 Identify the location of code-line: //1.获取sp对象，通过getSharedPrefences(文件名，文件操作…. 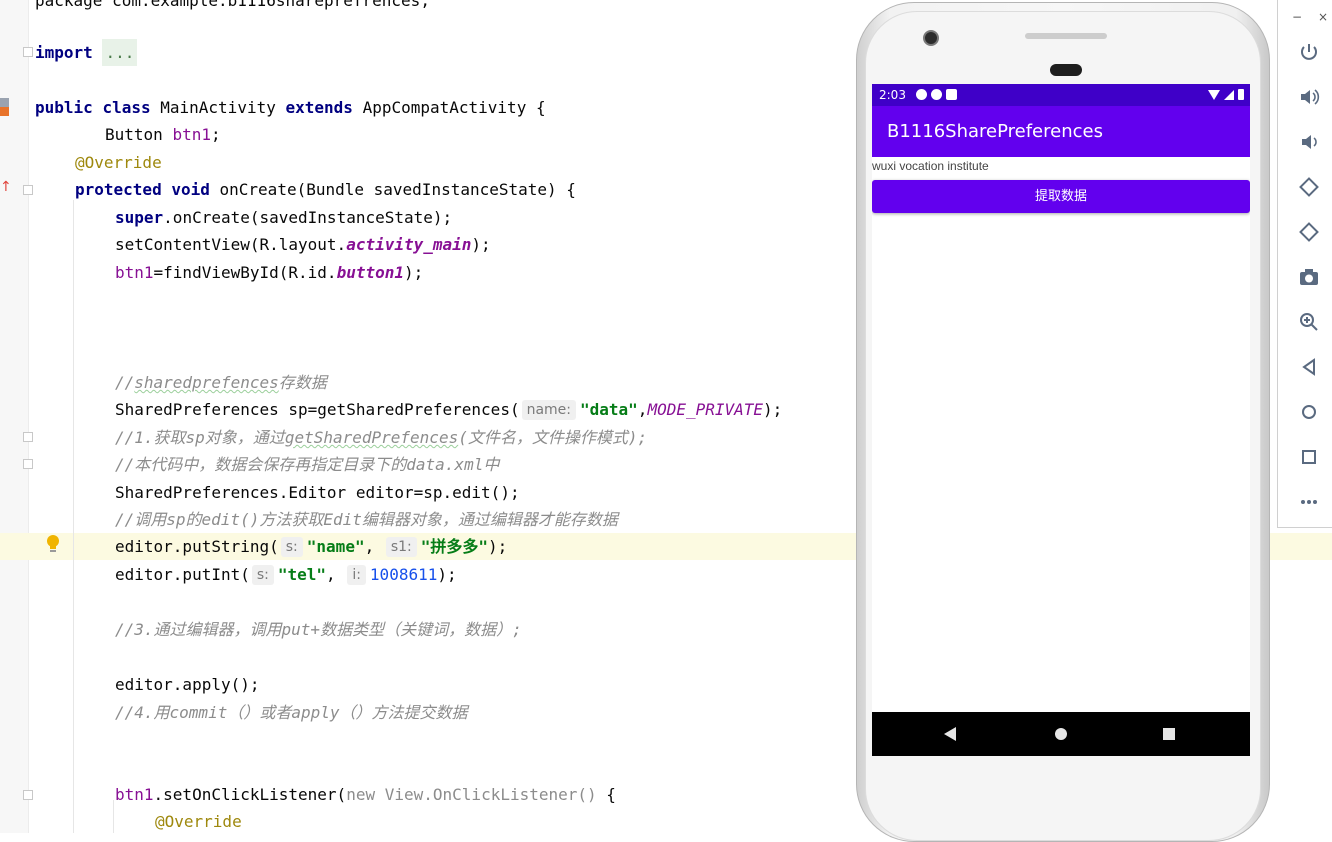
(381, 437).